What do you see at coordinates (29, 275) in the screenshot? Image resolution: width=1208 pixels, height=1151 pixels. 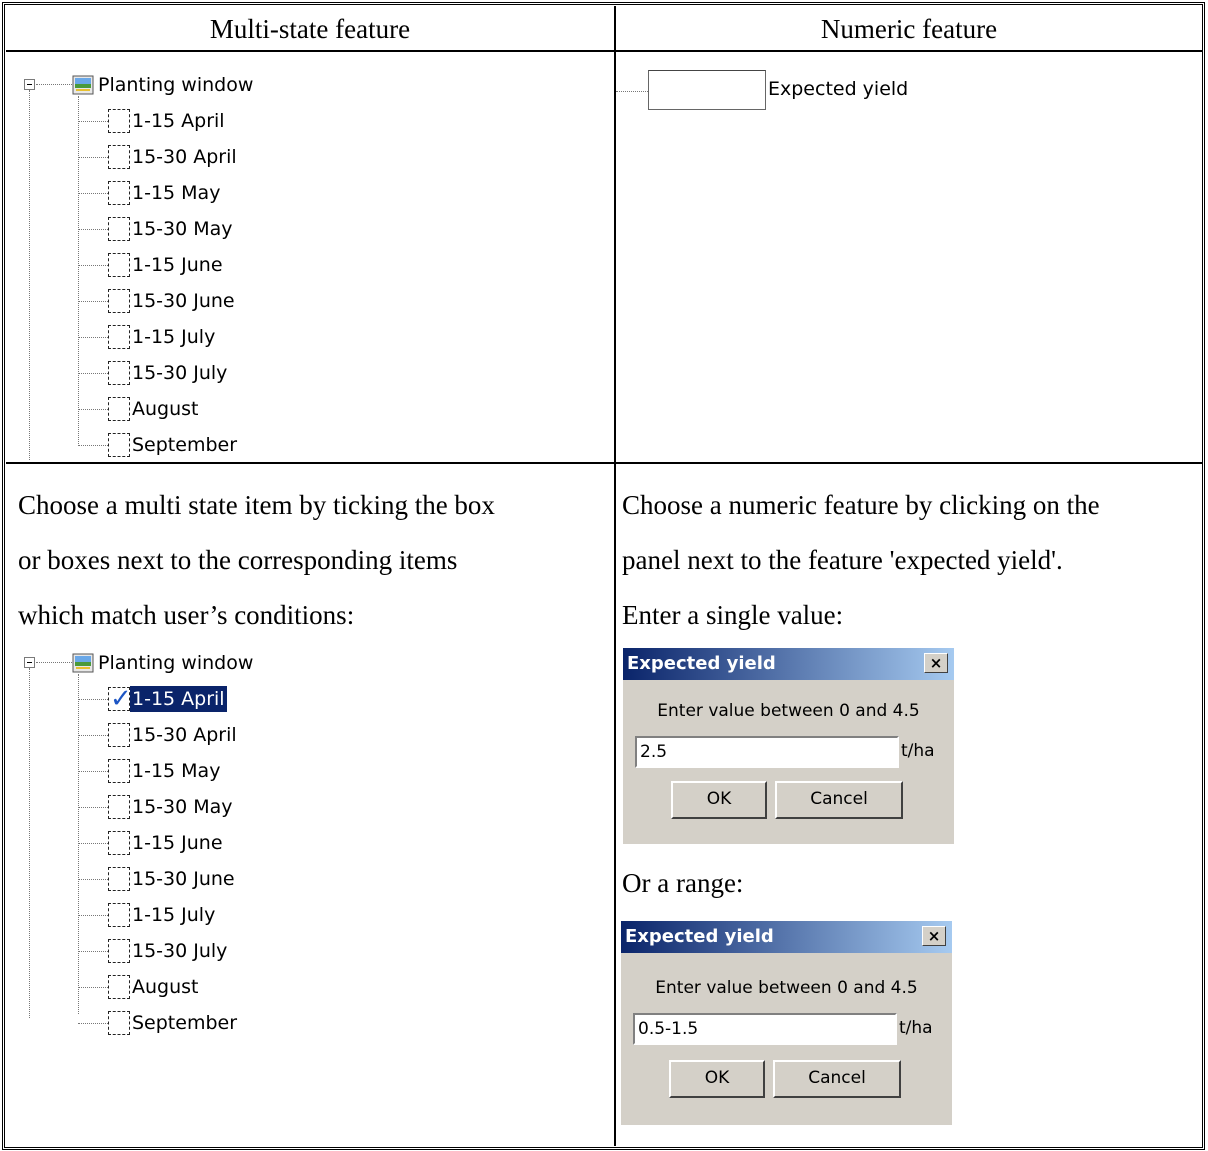 I see `tree-spine` at bounding box center [29, 275].